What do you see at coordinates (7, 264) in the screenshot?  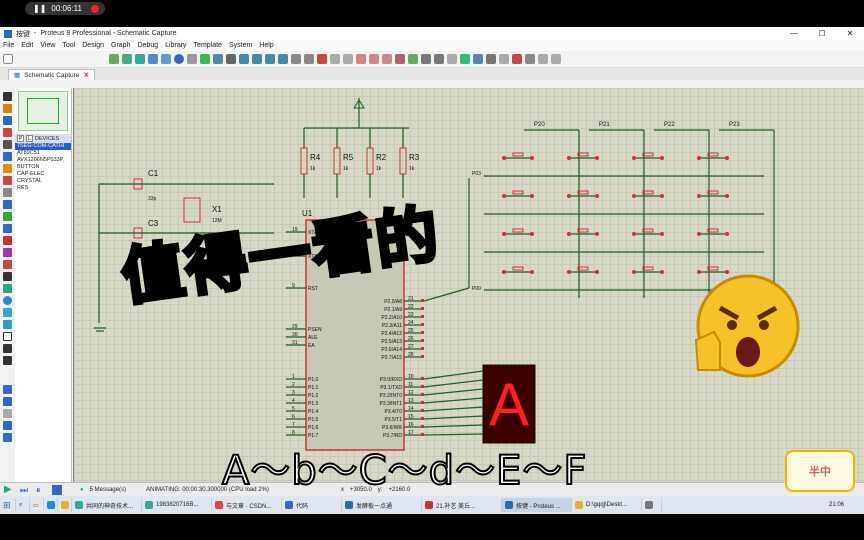 I see `virtual-instruments-icon` at bounding box center [7, 264].